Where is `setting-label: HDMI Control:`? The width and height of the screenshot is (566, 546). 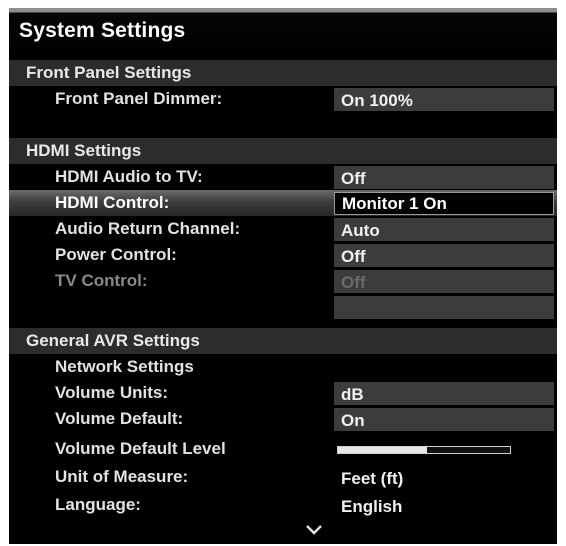 setting-label: HDMI Control: is located at coordinates (112, 202).